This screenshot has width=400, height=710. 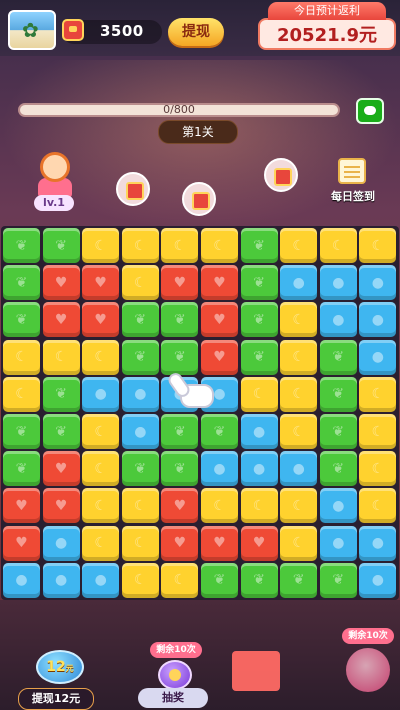 I want to click on gift-icon, so click(x=368, y=670).